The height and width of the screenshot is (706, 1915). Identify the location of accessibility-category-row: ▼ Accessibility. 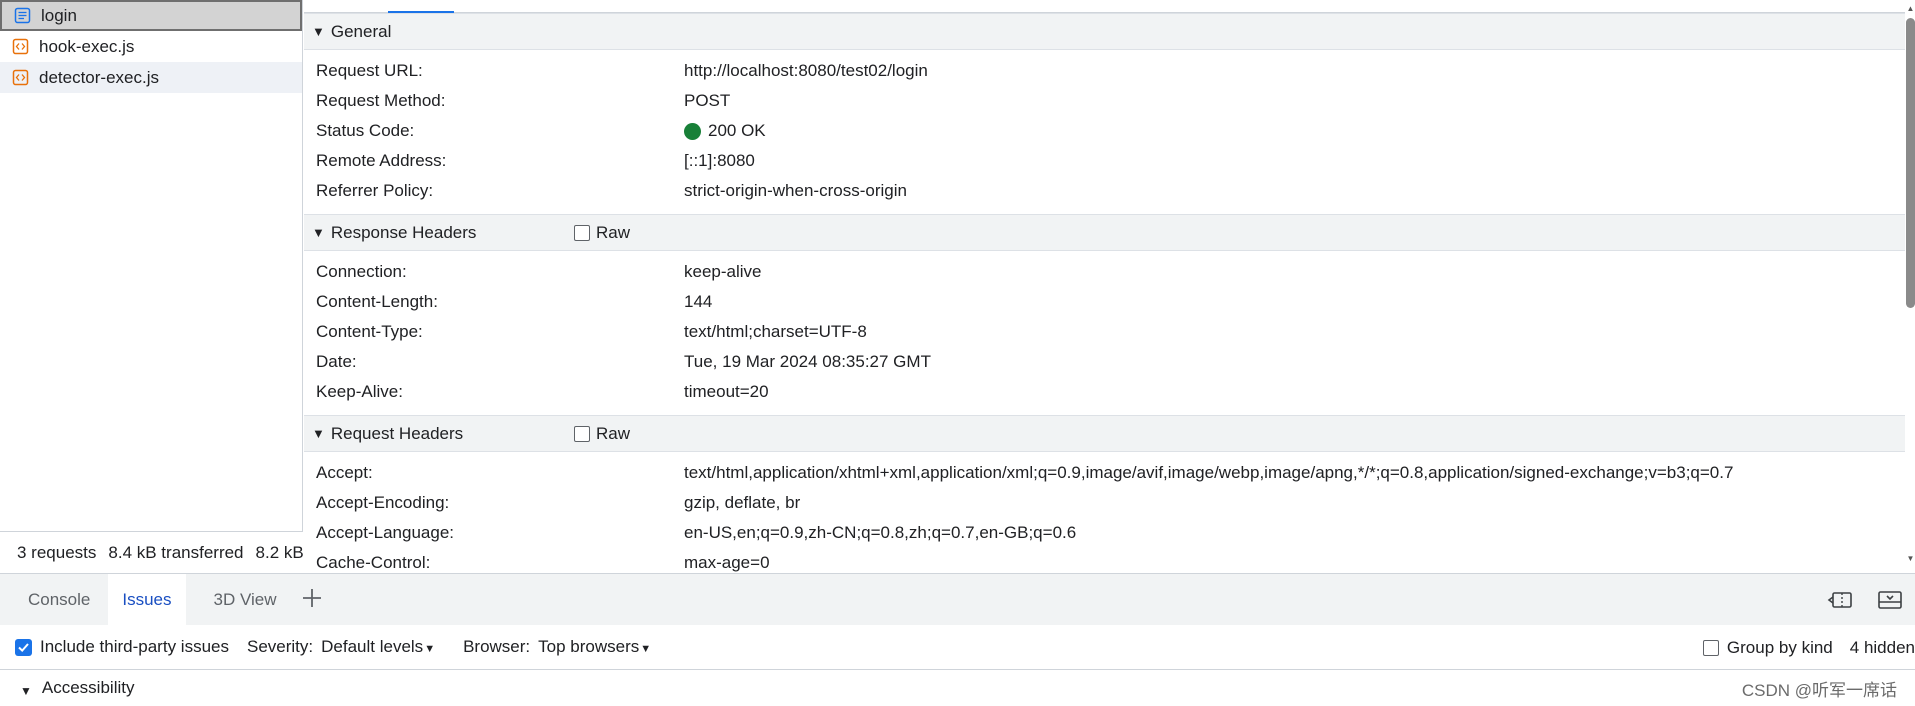
(957, 688).